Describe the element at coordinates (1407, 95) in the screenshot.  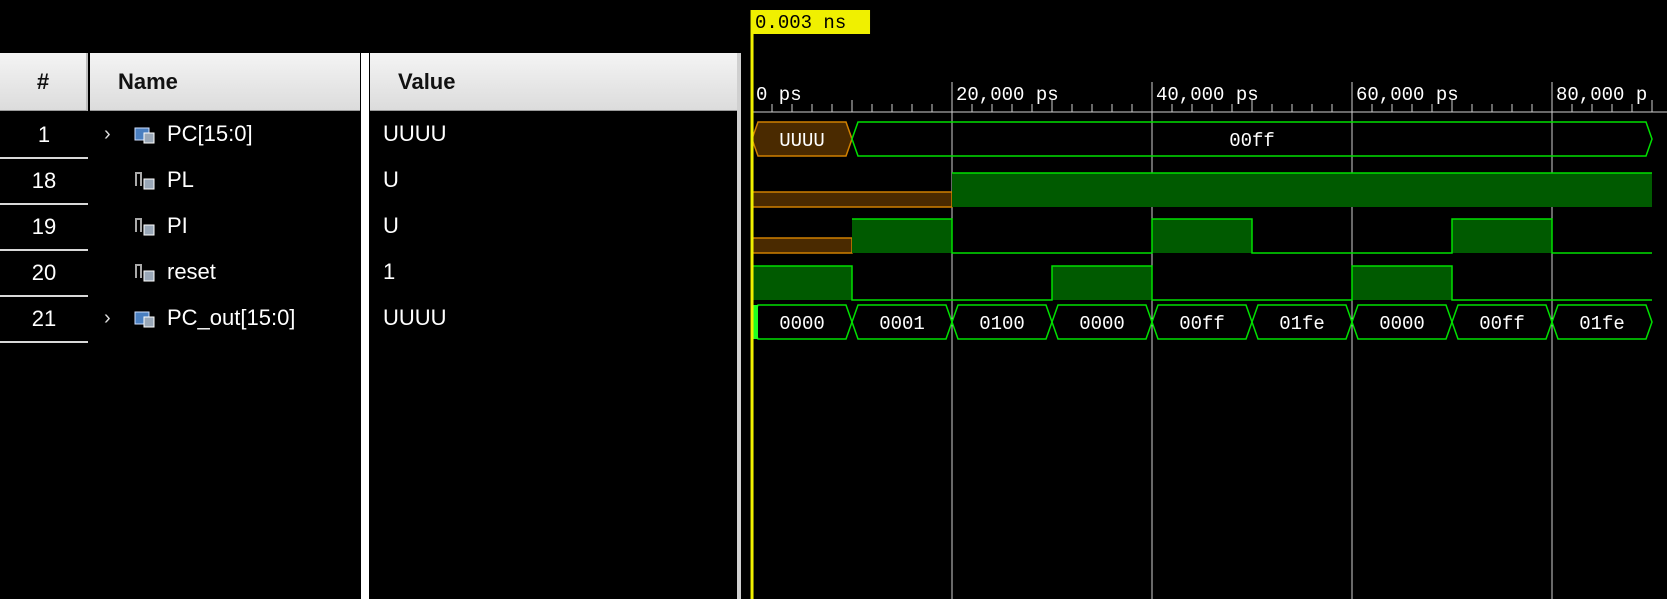
I see `timeline-tick-label: 60,000 ps` at that location.